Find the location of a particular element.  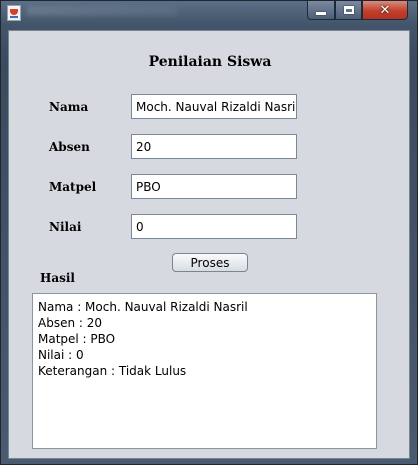

minimize-icon is located at coordinates (321, 13).